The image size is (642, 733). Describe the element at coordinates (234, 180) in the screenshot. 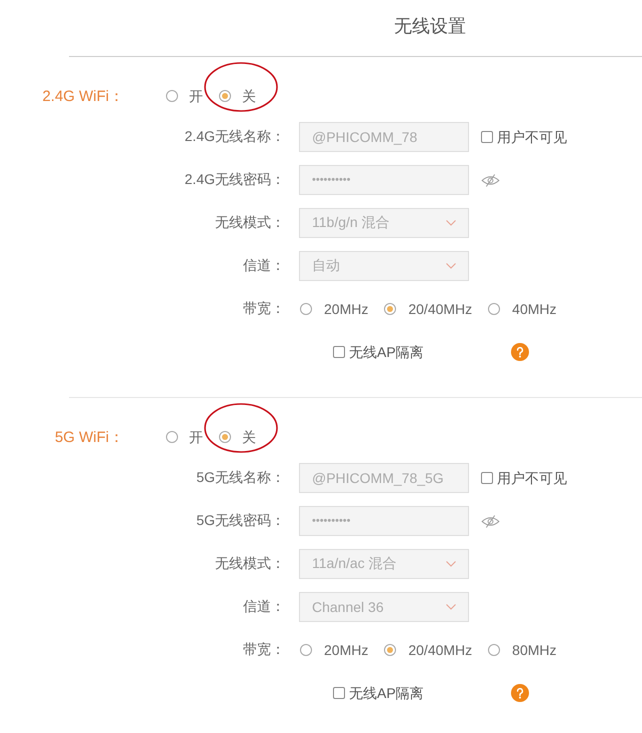

I see `field-label: 2.4G无线密码：` at that location.